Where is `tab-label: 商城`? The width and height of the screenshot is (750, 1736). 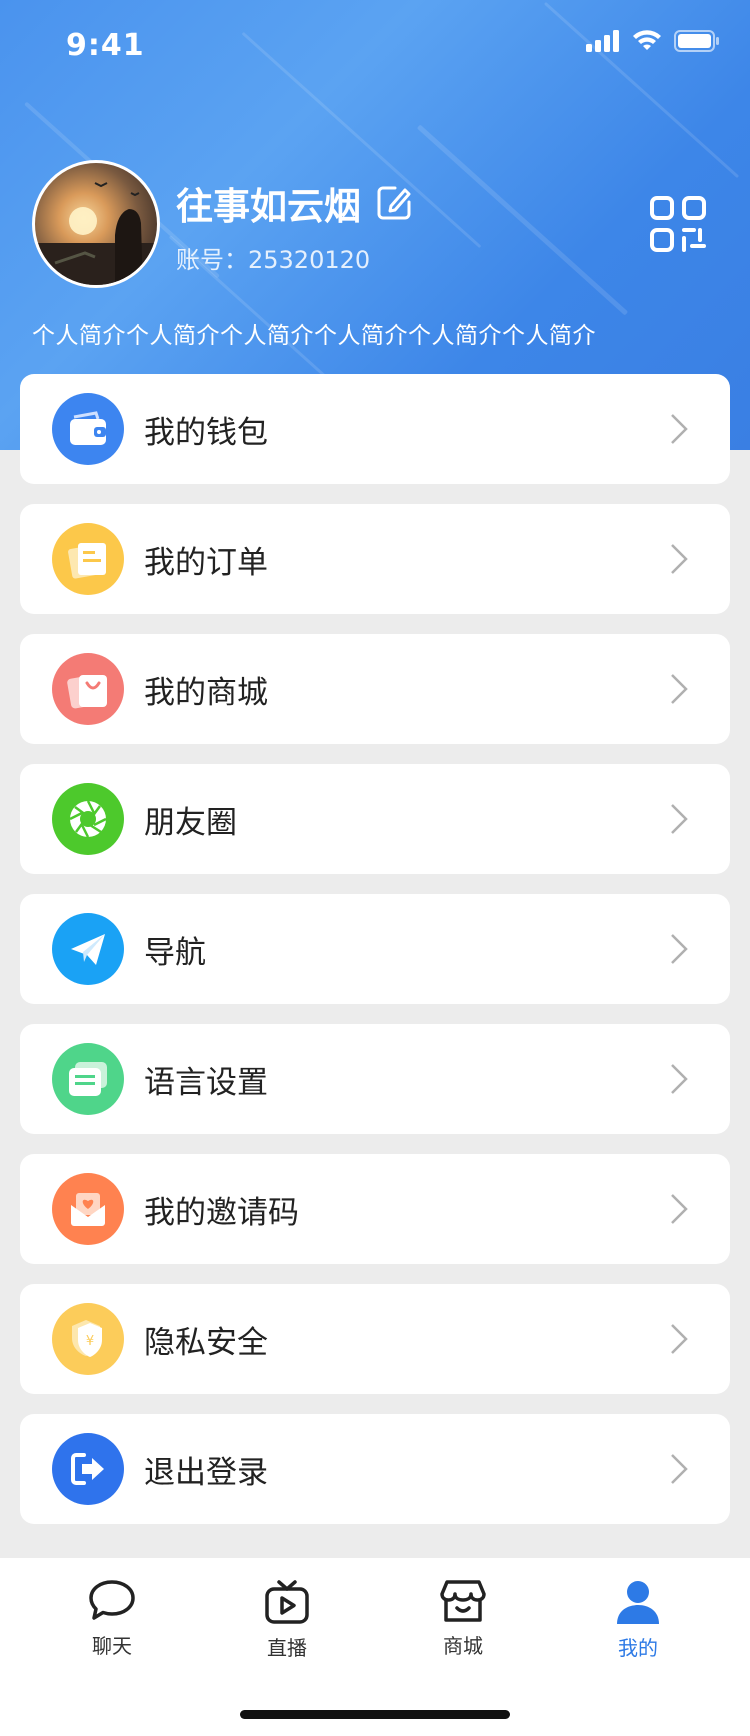
tab-label: 商城 is located at coordinates (463, 1646).